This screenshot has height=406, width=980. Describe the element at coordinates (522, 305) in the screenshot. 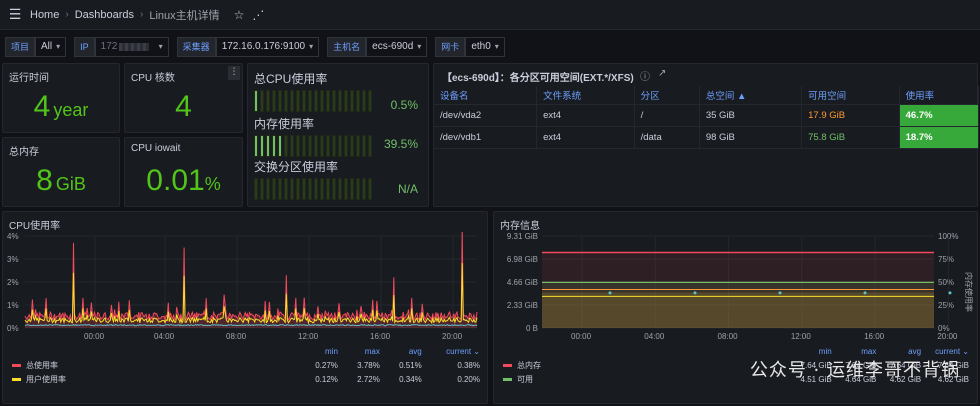

I see `y-tick-label: 2.33 GiB` at that location.